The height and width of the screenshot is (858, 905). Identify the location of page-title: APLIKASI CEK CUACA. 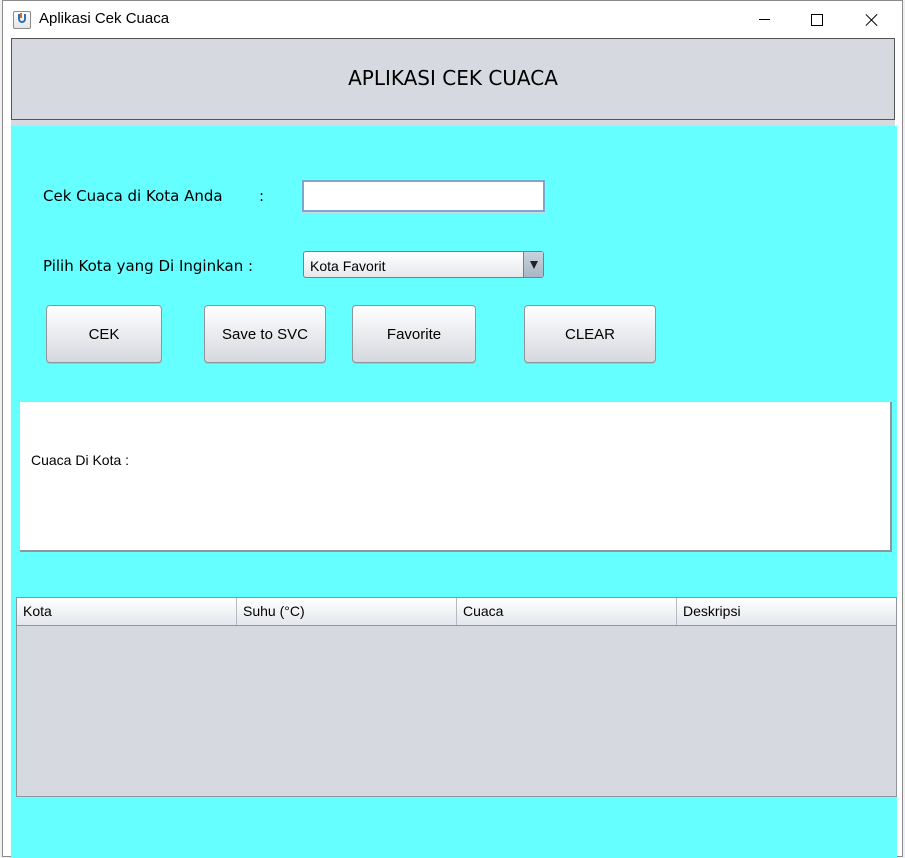
(453, 78).